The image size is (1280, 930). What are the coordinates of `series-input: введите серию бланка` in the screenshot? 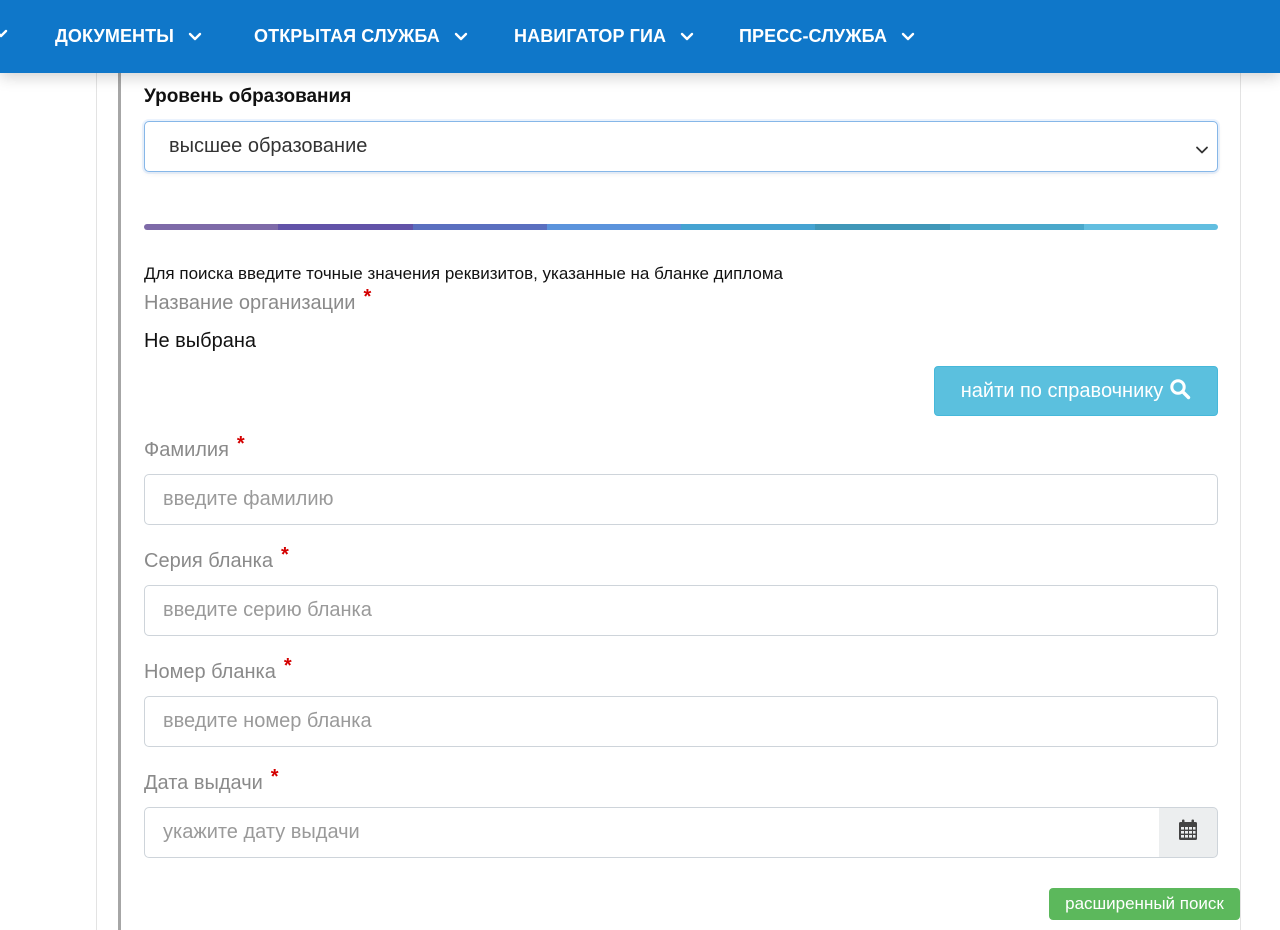 It's located at (681, 610).